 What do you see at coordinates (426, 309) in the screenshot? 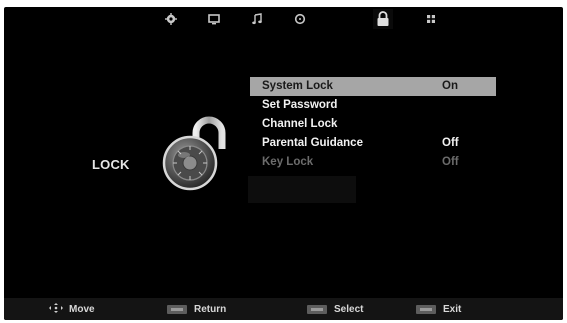
I see `exit-key-icon` at bounding box center [426, 309].